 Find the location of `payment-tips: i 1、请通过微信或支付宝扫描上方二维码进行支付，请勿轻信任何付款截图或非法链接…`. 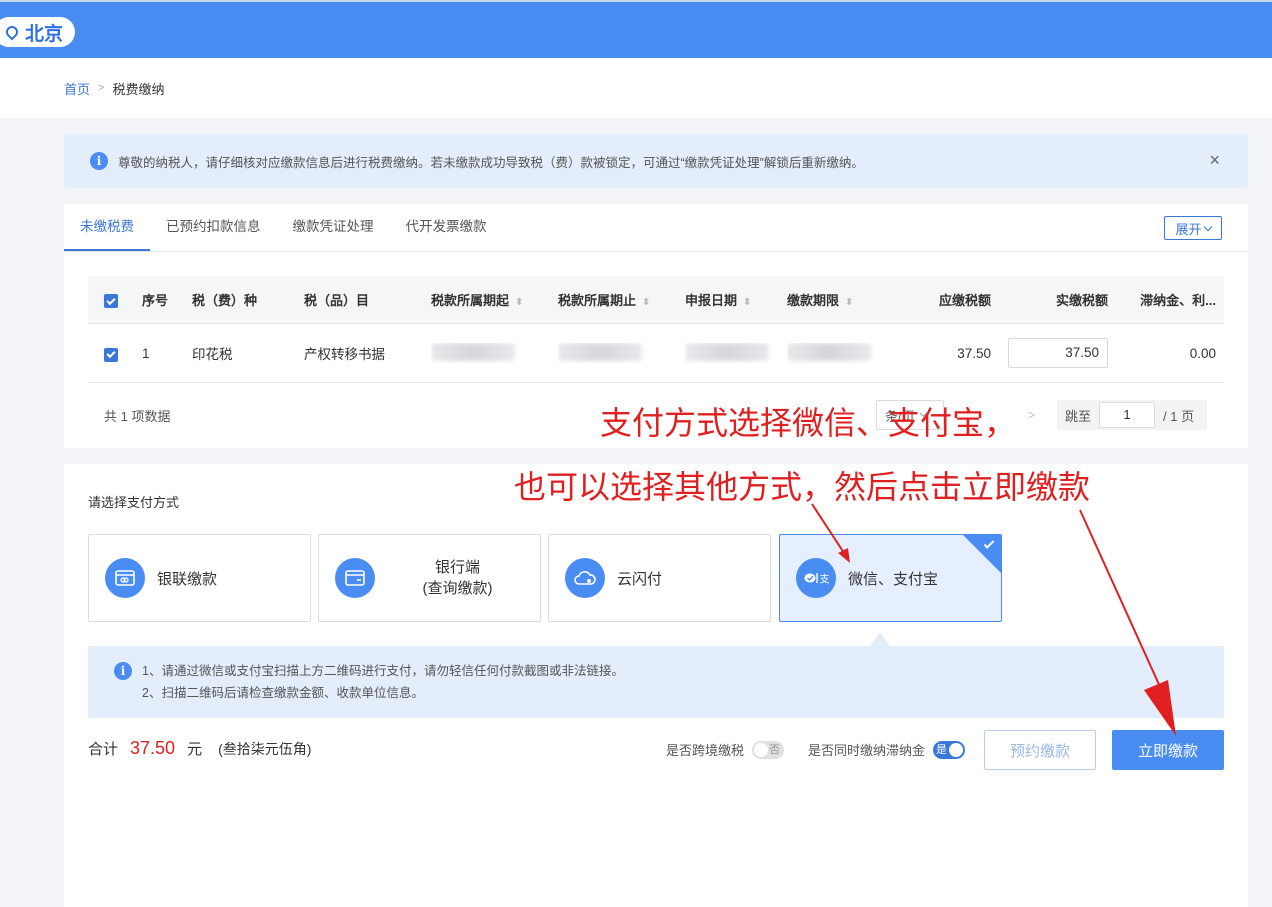

payment-tips: i 1、请通过微信或支付宝扫描上方二维码进行支付，请勿轻信任何付款截图或非法链接… is located at coordinates (656, 682).